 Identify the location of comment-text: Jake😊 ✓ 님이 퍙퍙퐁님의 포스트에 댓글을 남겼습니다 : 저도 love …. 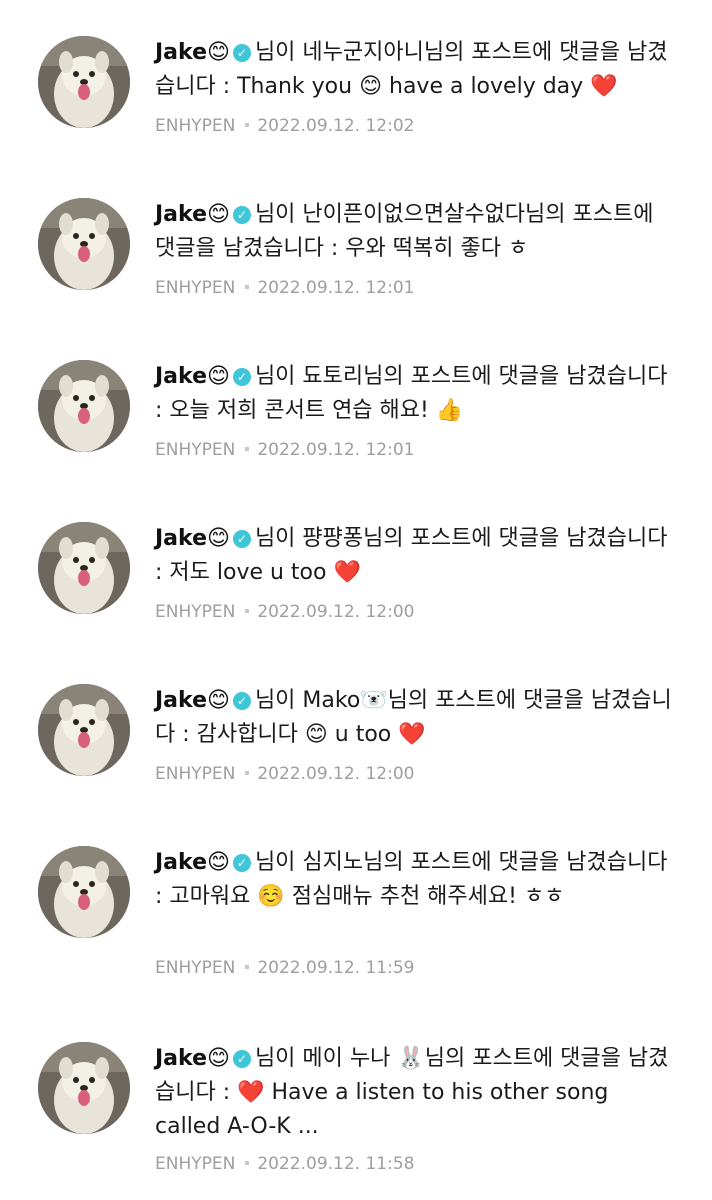
(415, 556).